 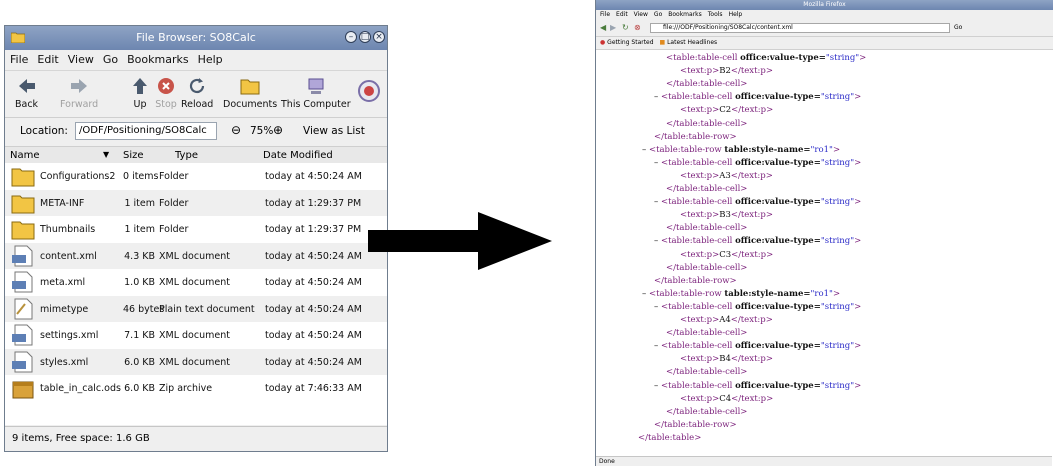 I want to click on zoom-in-icon: ⊕, so click(x=278, y=130).